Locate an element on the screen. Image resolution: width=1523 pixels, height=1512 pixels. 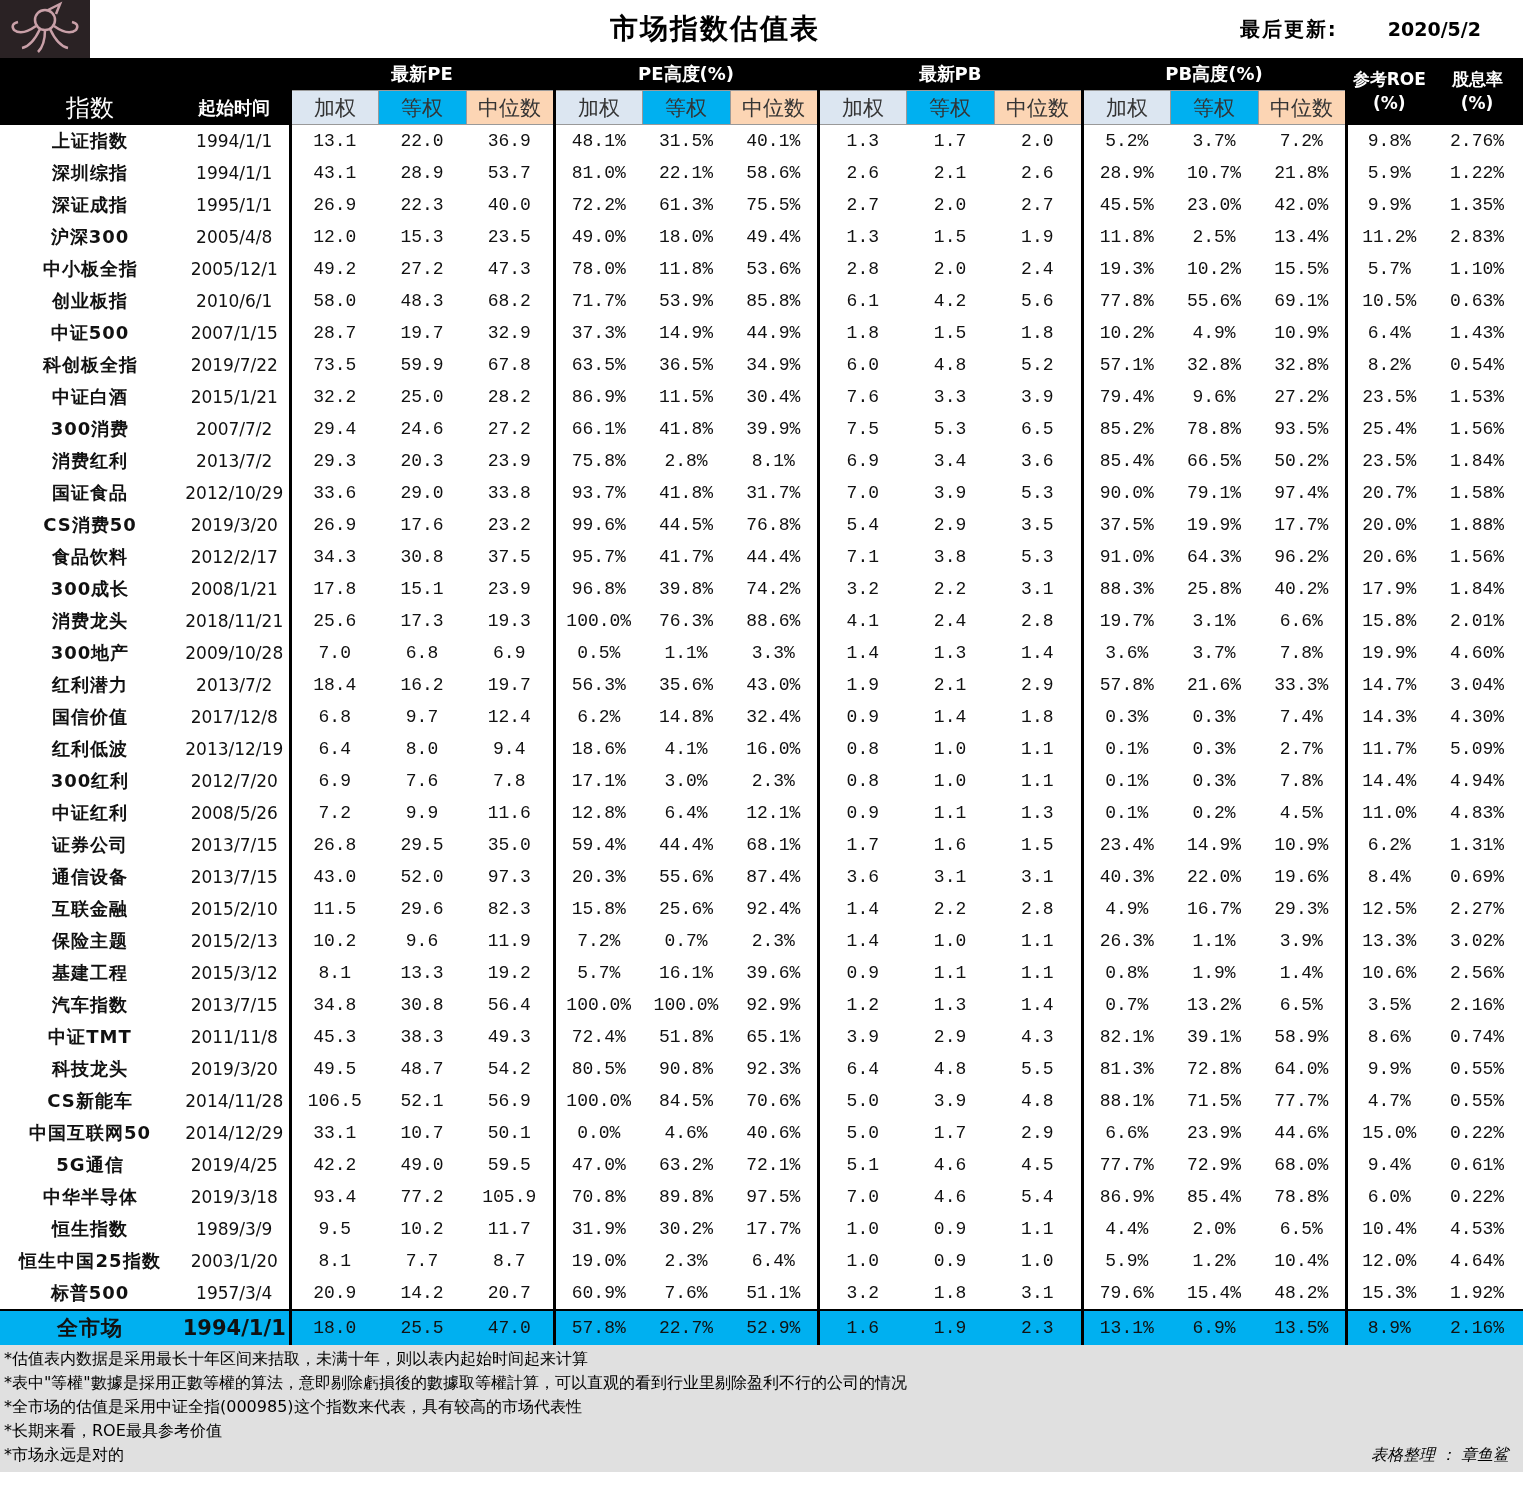
table-cell: 3.5 is located at coordinates (1038, 525).